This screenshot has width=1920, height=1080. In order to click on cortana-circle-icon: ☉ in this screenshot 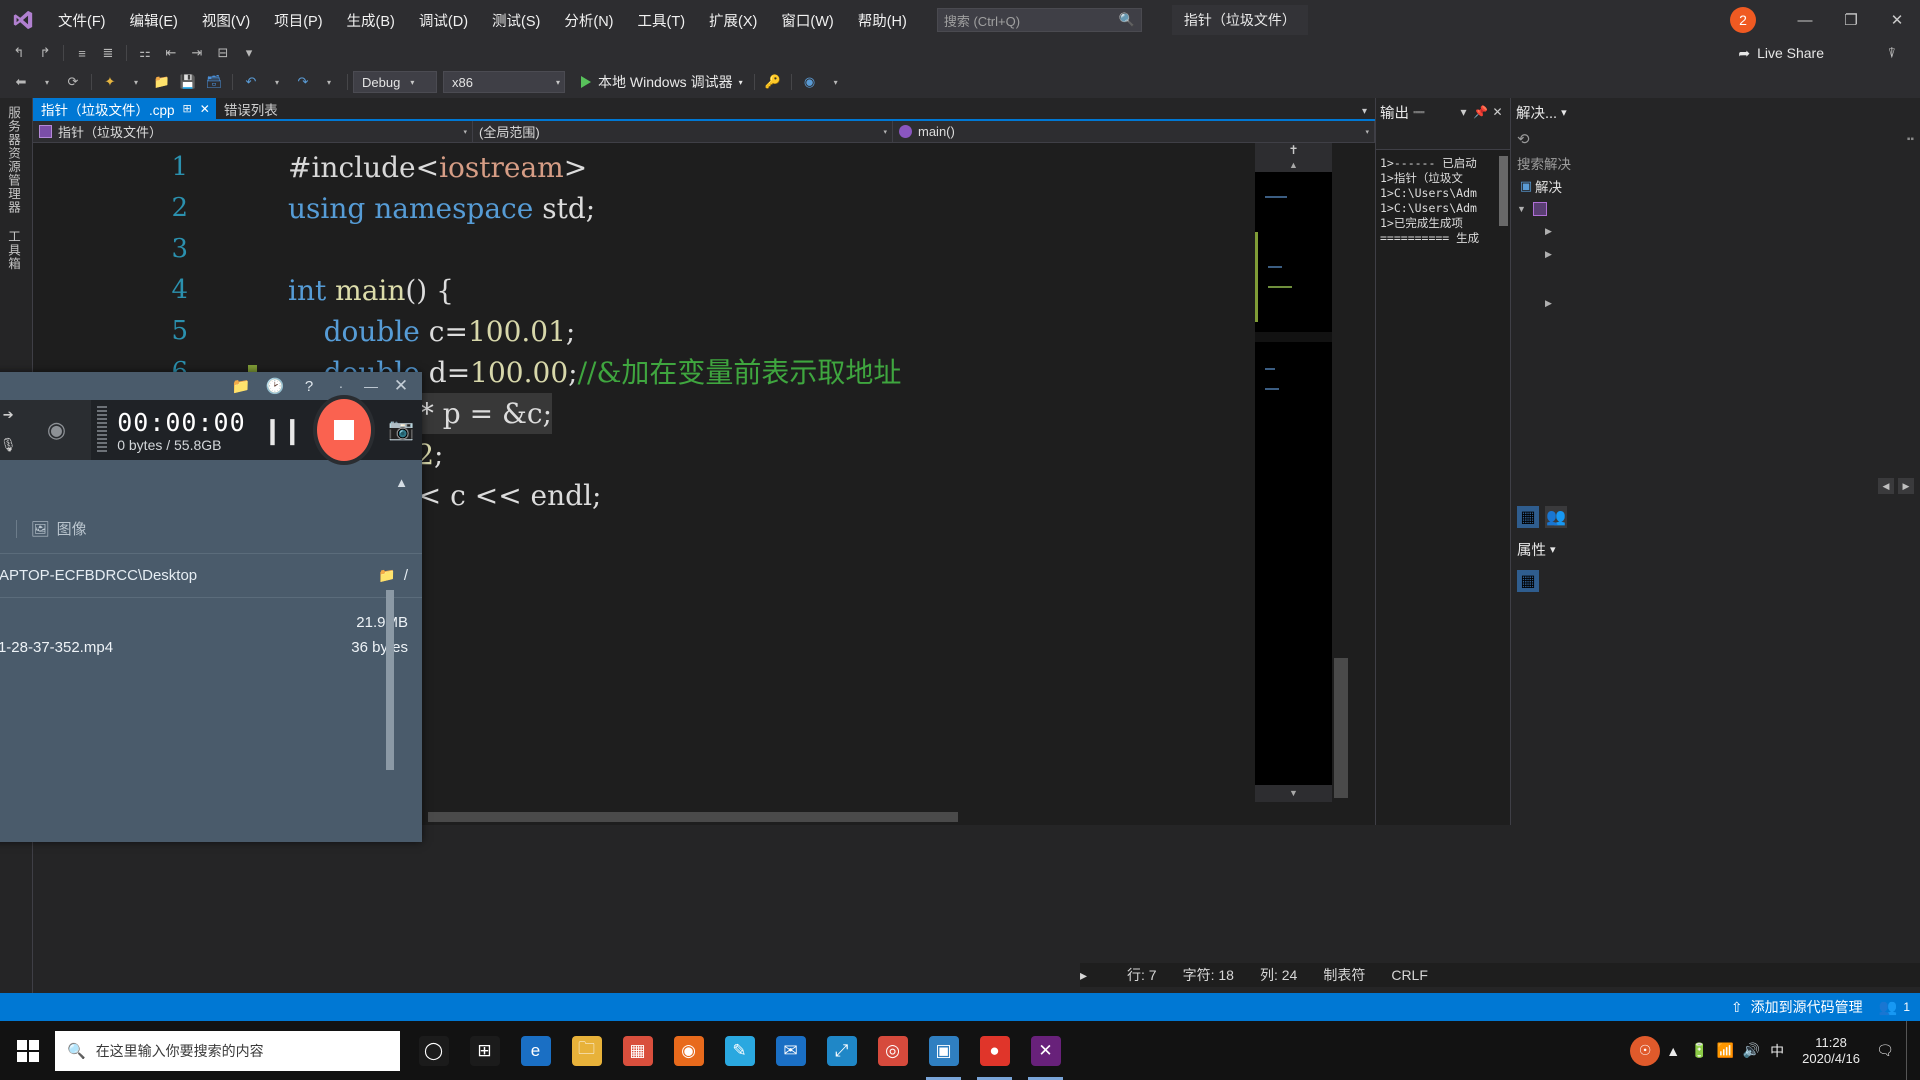, I will do `click(1645, 1050)`.